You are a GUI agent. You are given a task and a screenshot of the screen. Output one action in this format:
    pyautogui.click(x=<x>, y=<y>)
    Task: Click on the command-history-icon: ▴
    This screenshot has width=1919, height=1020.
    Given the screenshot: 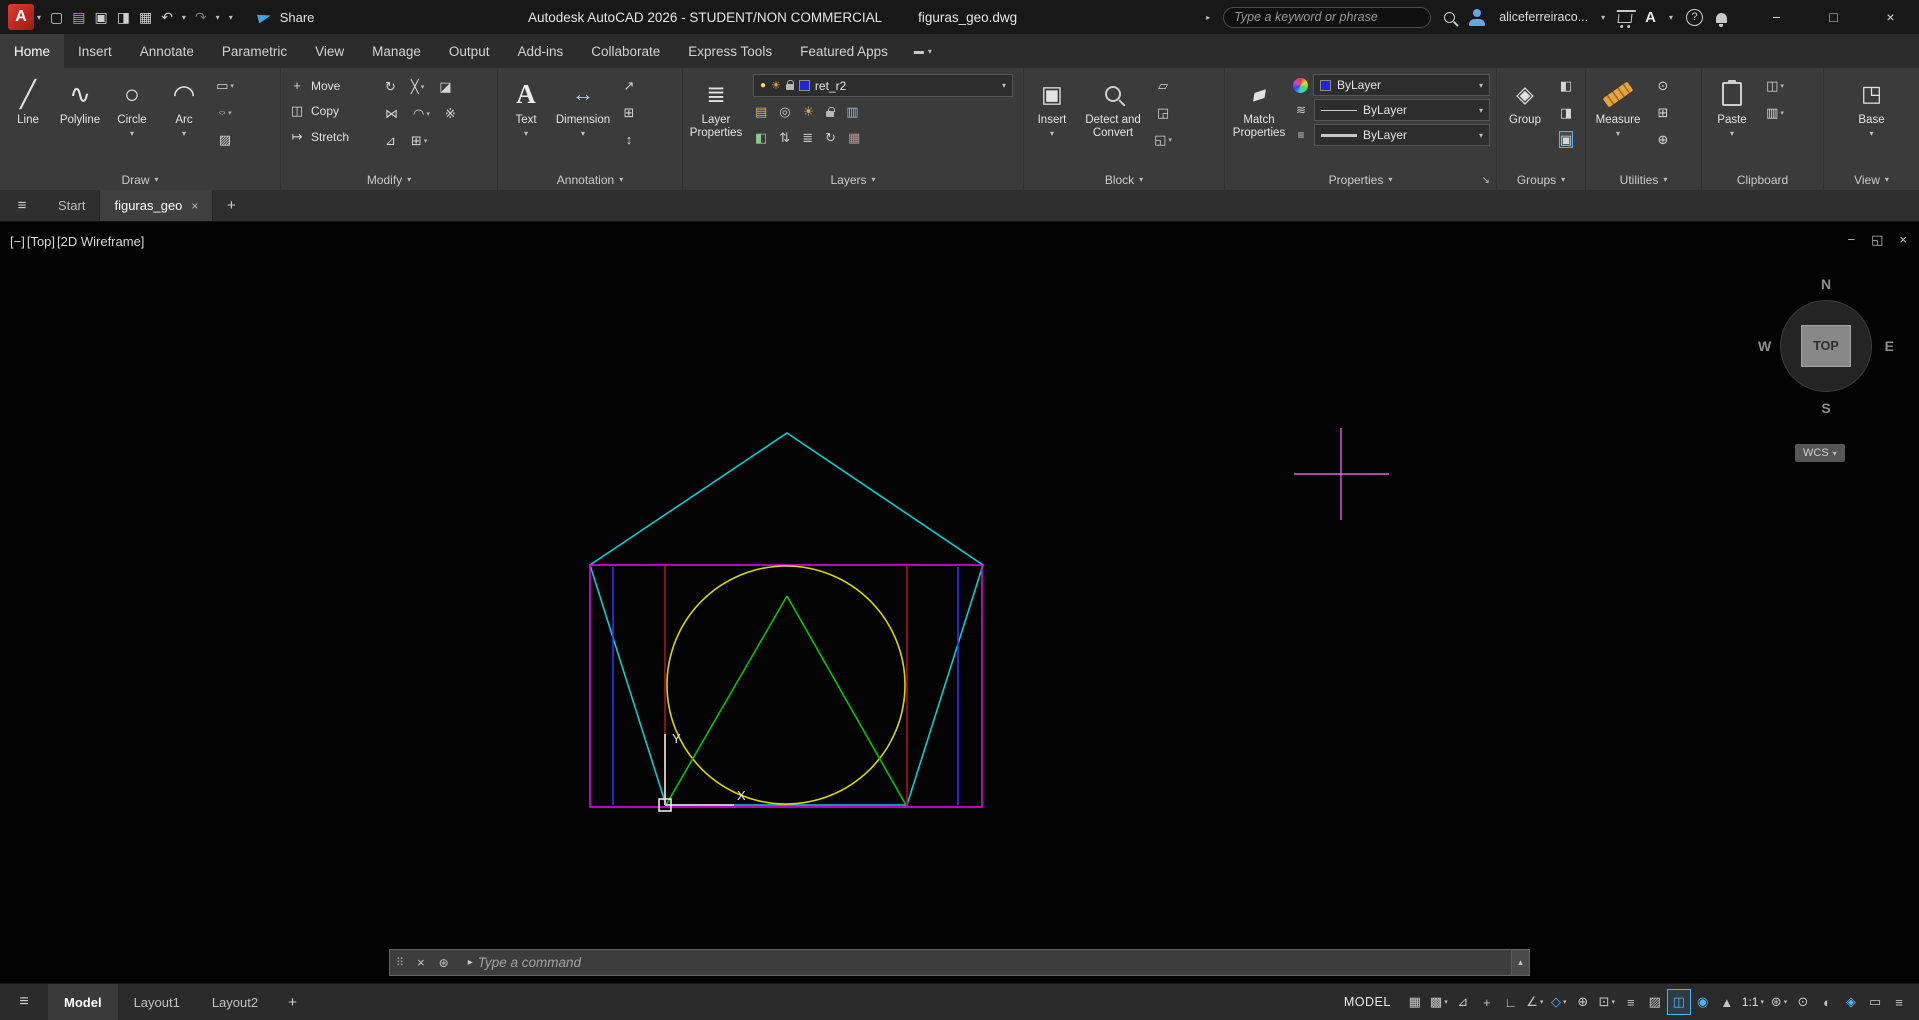 What is the action you would take?
    pyautogui.click(x=1520, y=962)
    